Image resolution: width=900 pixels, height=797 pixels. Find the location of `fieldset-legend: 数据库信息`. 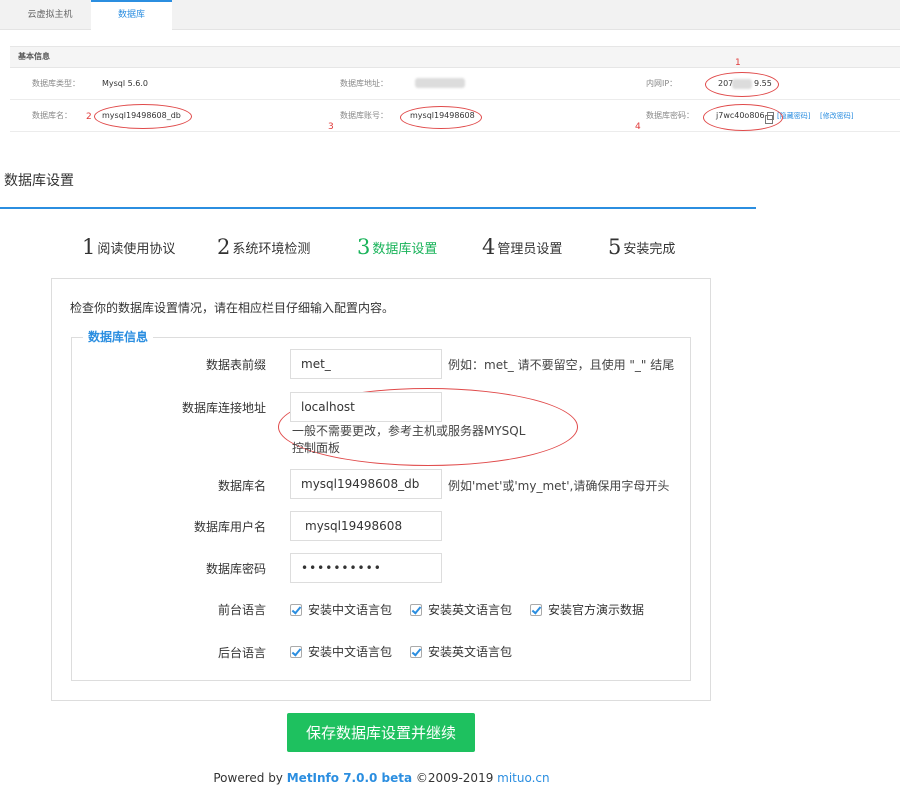

fieldset-legend: 数据库信息 is located at coordinates (118, 336).